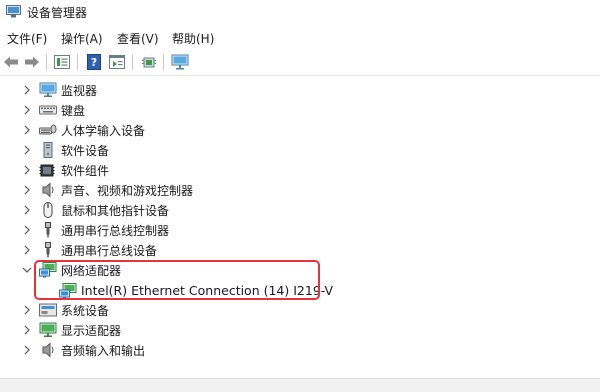 This screenshot has height=392, width=600. Describe the element at coordinates (109, 251) in the screenshot. I see `tree-item-label: 通用串行总线设备` at that location.